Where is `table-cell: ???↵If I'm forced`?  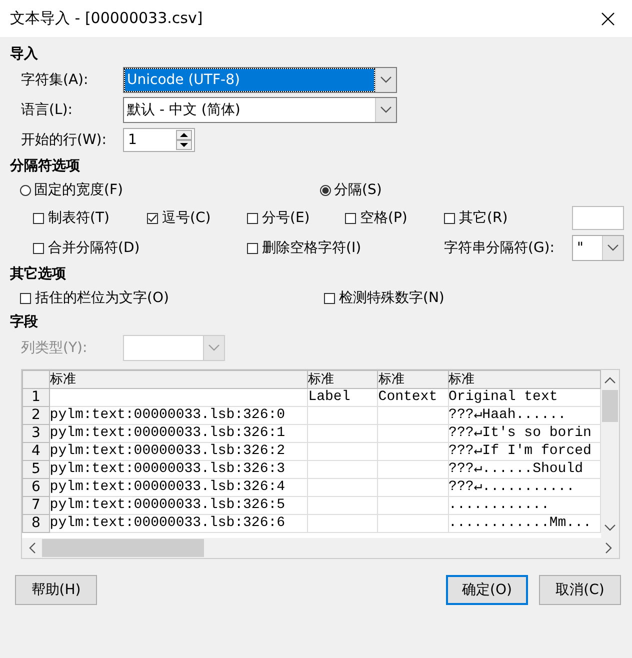
table-cell: ???↵If I'm forced is located at coordinates (524, 451).